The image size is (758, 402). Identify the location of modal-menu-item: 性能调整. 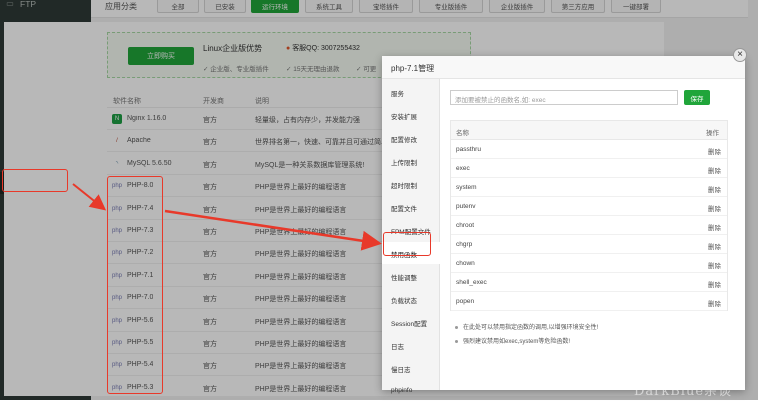
(411, 276).